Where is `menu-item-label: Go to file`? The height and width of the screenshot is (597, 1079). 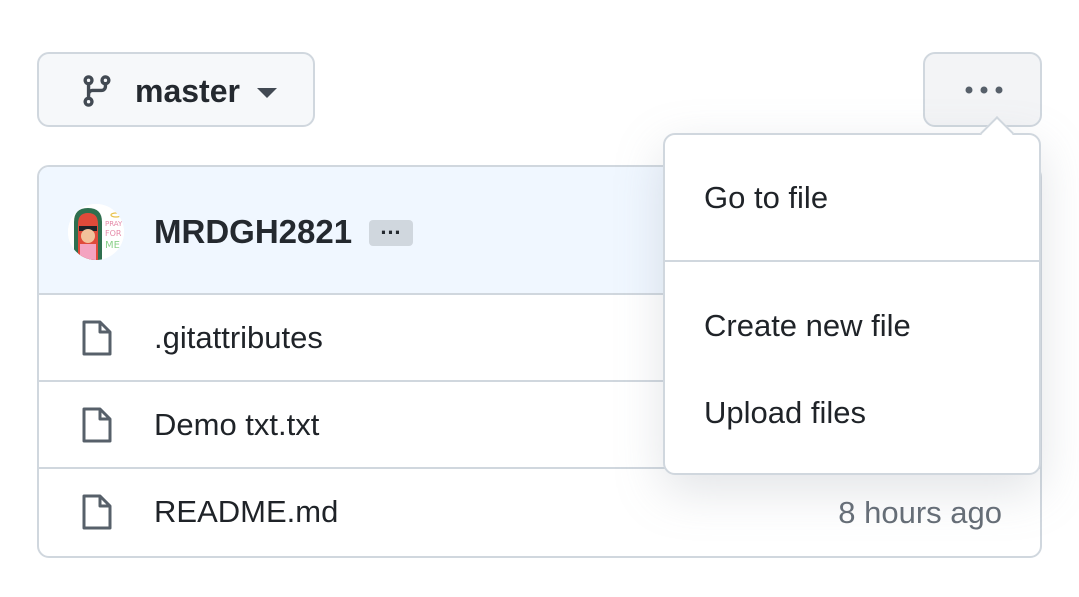 menu-item-label: Go to file is located at coordinates (766, 197).